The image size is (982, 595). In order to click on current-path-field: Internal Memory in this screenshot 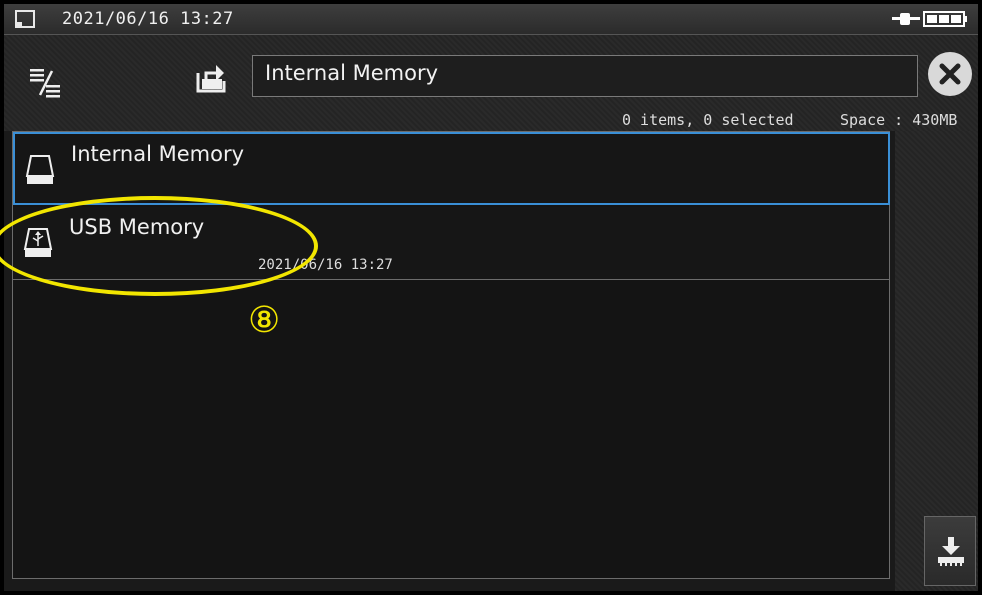, I will do `click(585, 76)`.